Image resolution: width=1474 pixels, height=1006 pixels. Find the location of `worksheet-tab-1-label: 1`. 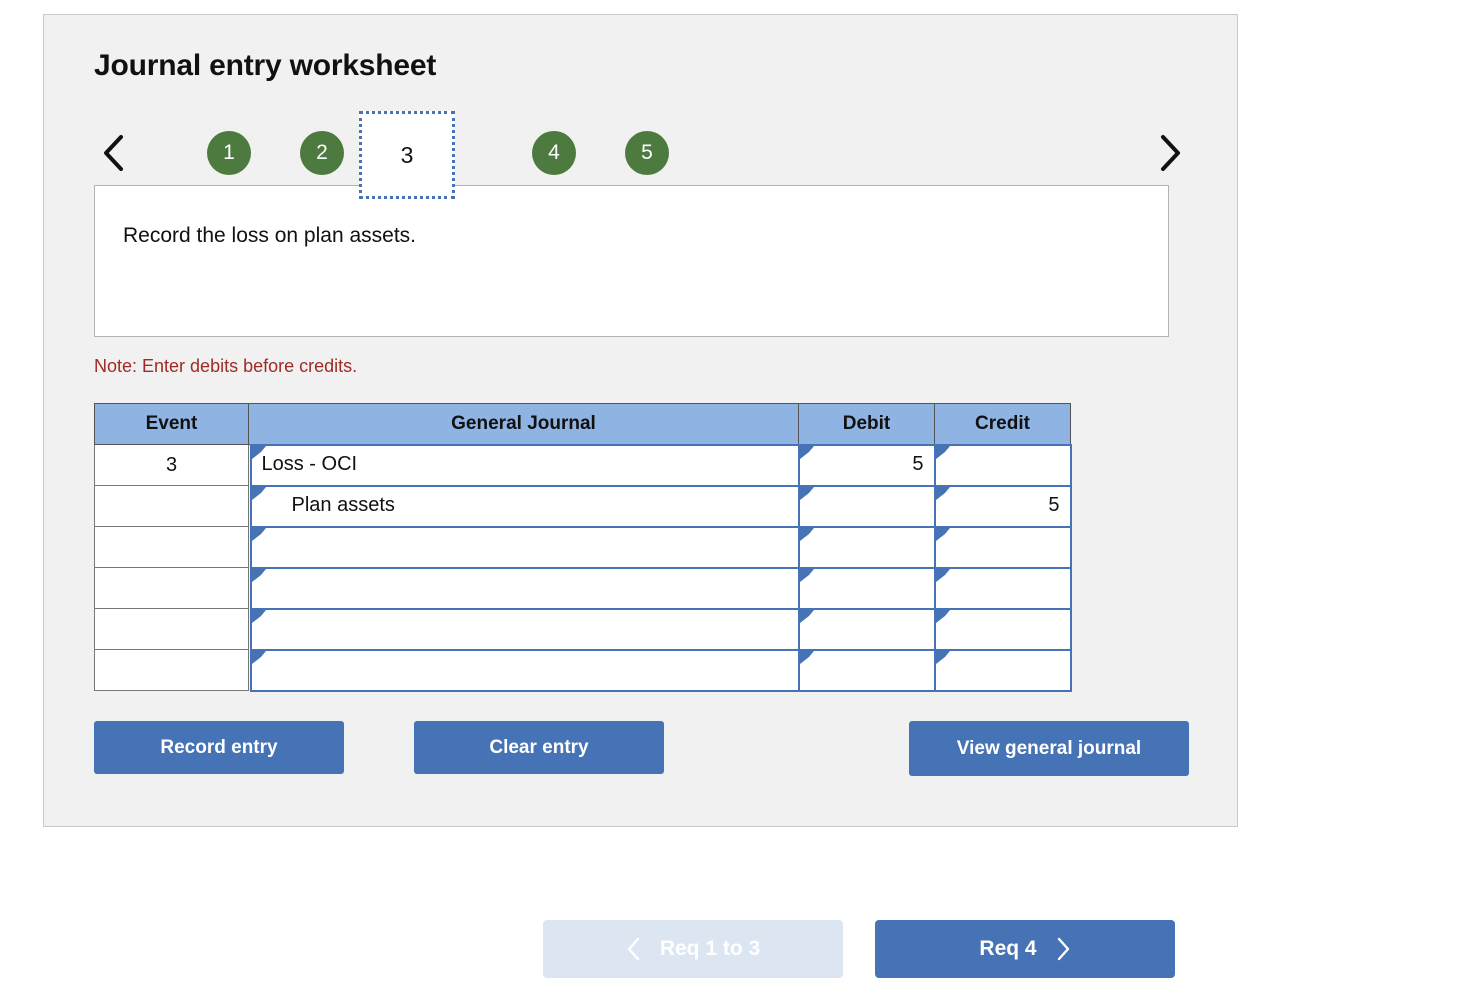

worksheet-tab-1-label: 1 is located at coordinates (229, 152).